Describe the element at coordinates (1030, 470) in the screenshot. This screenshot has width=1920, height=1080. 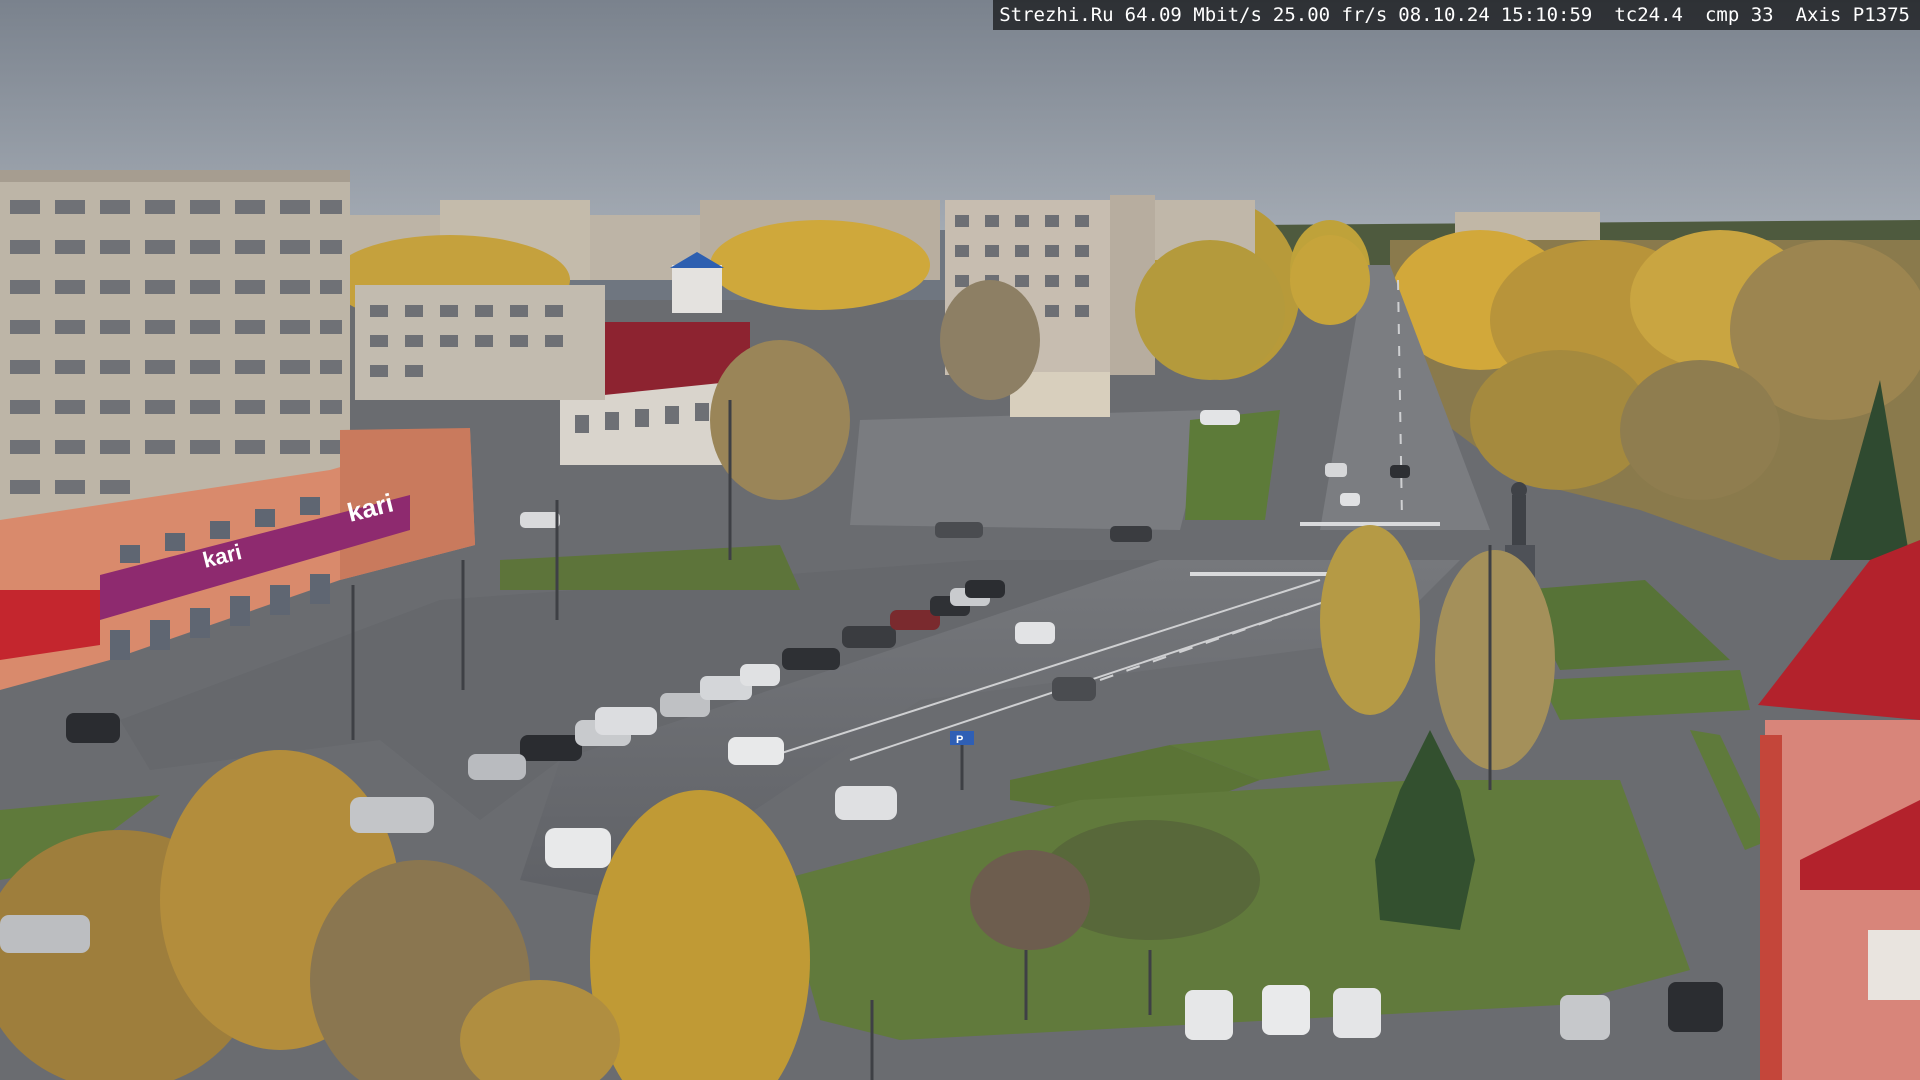
I see `central-plaza` at that location.